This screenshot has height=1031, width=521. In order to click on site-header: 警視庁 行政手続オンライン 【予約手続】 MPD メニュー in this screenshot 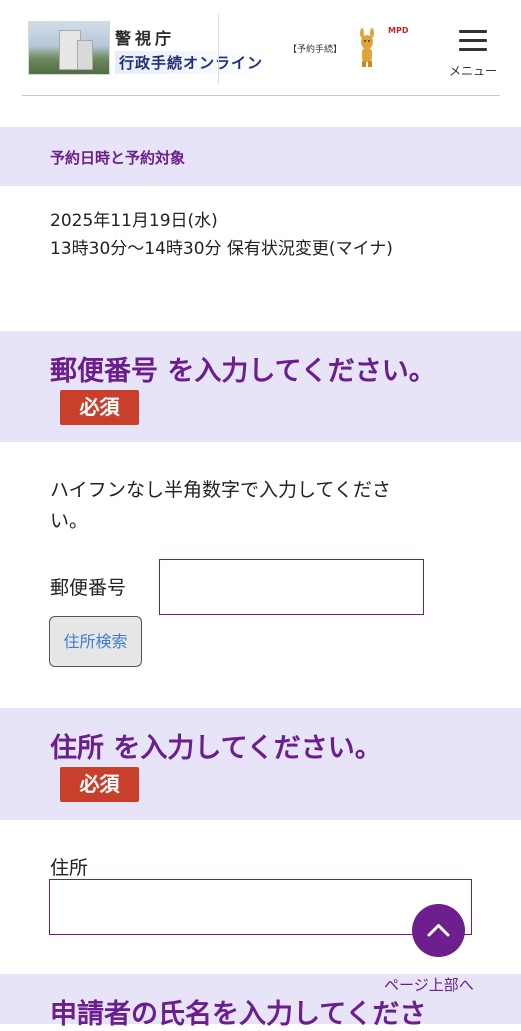, I will do `click(260, 49)`.